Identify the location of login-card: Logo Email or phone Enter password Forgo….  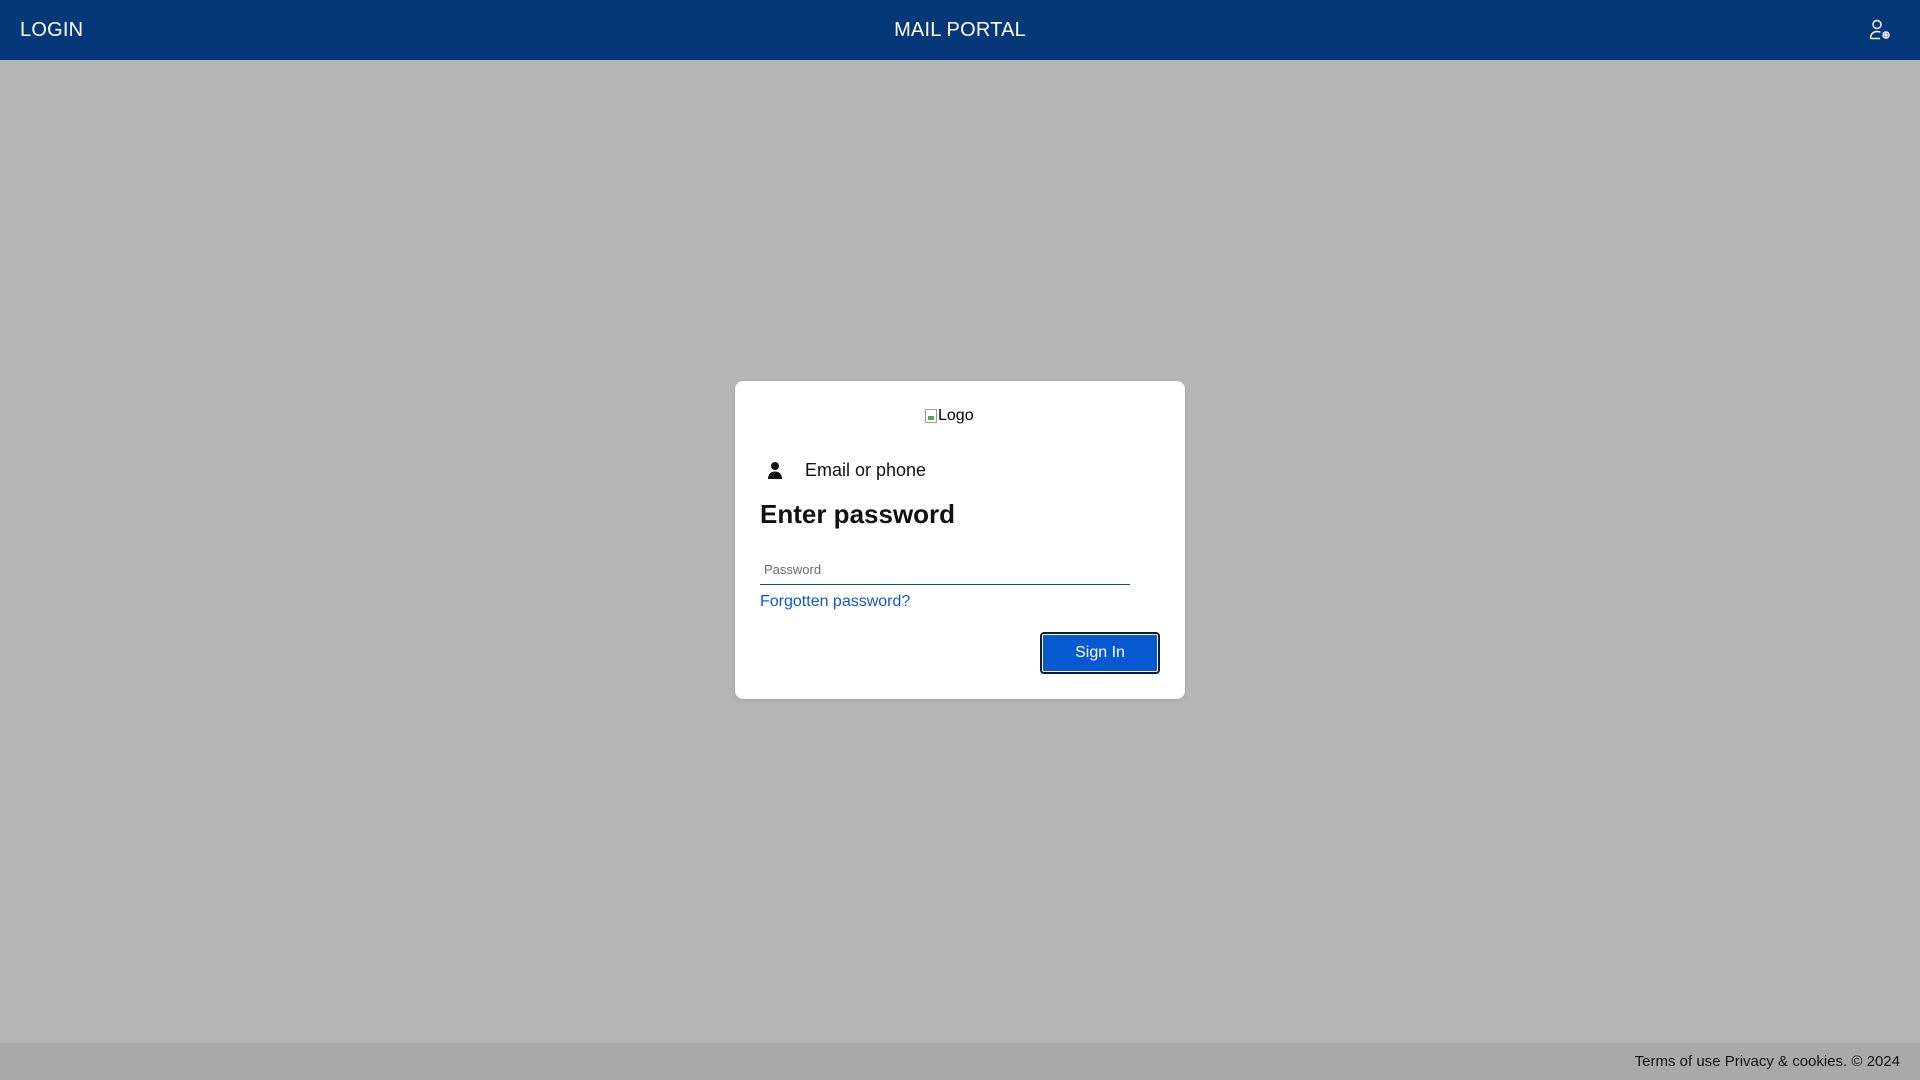
(960, 540).